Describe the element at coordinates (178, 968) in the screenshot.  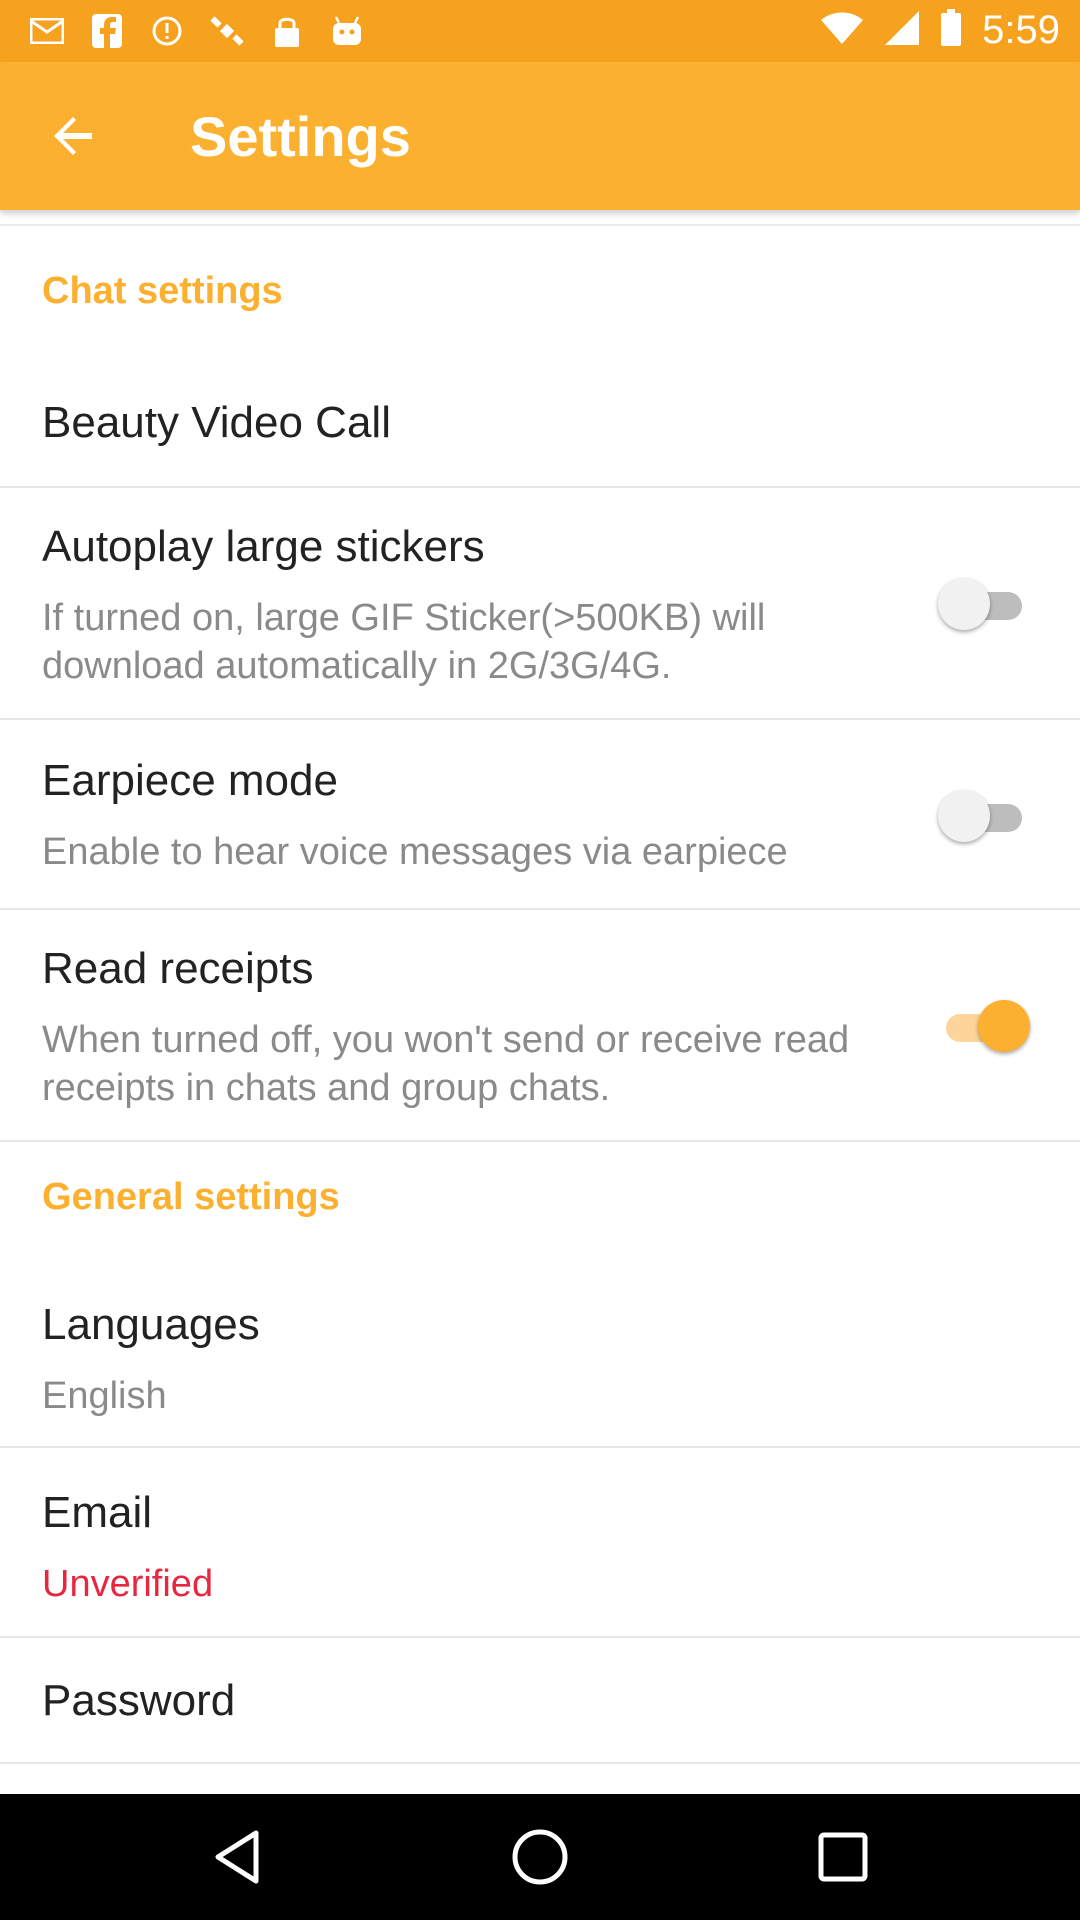
I see `setting-title: Read receipts` at that location.